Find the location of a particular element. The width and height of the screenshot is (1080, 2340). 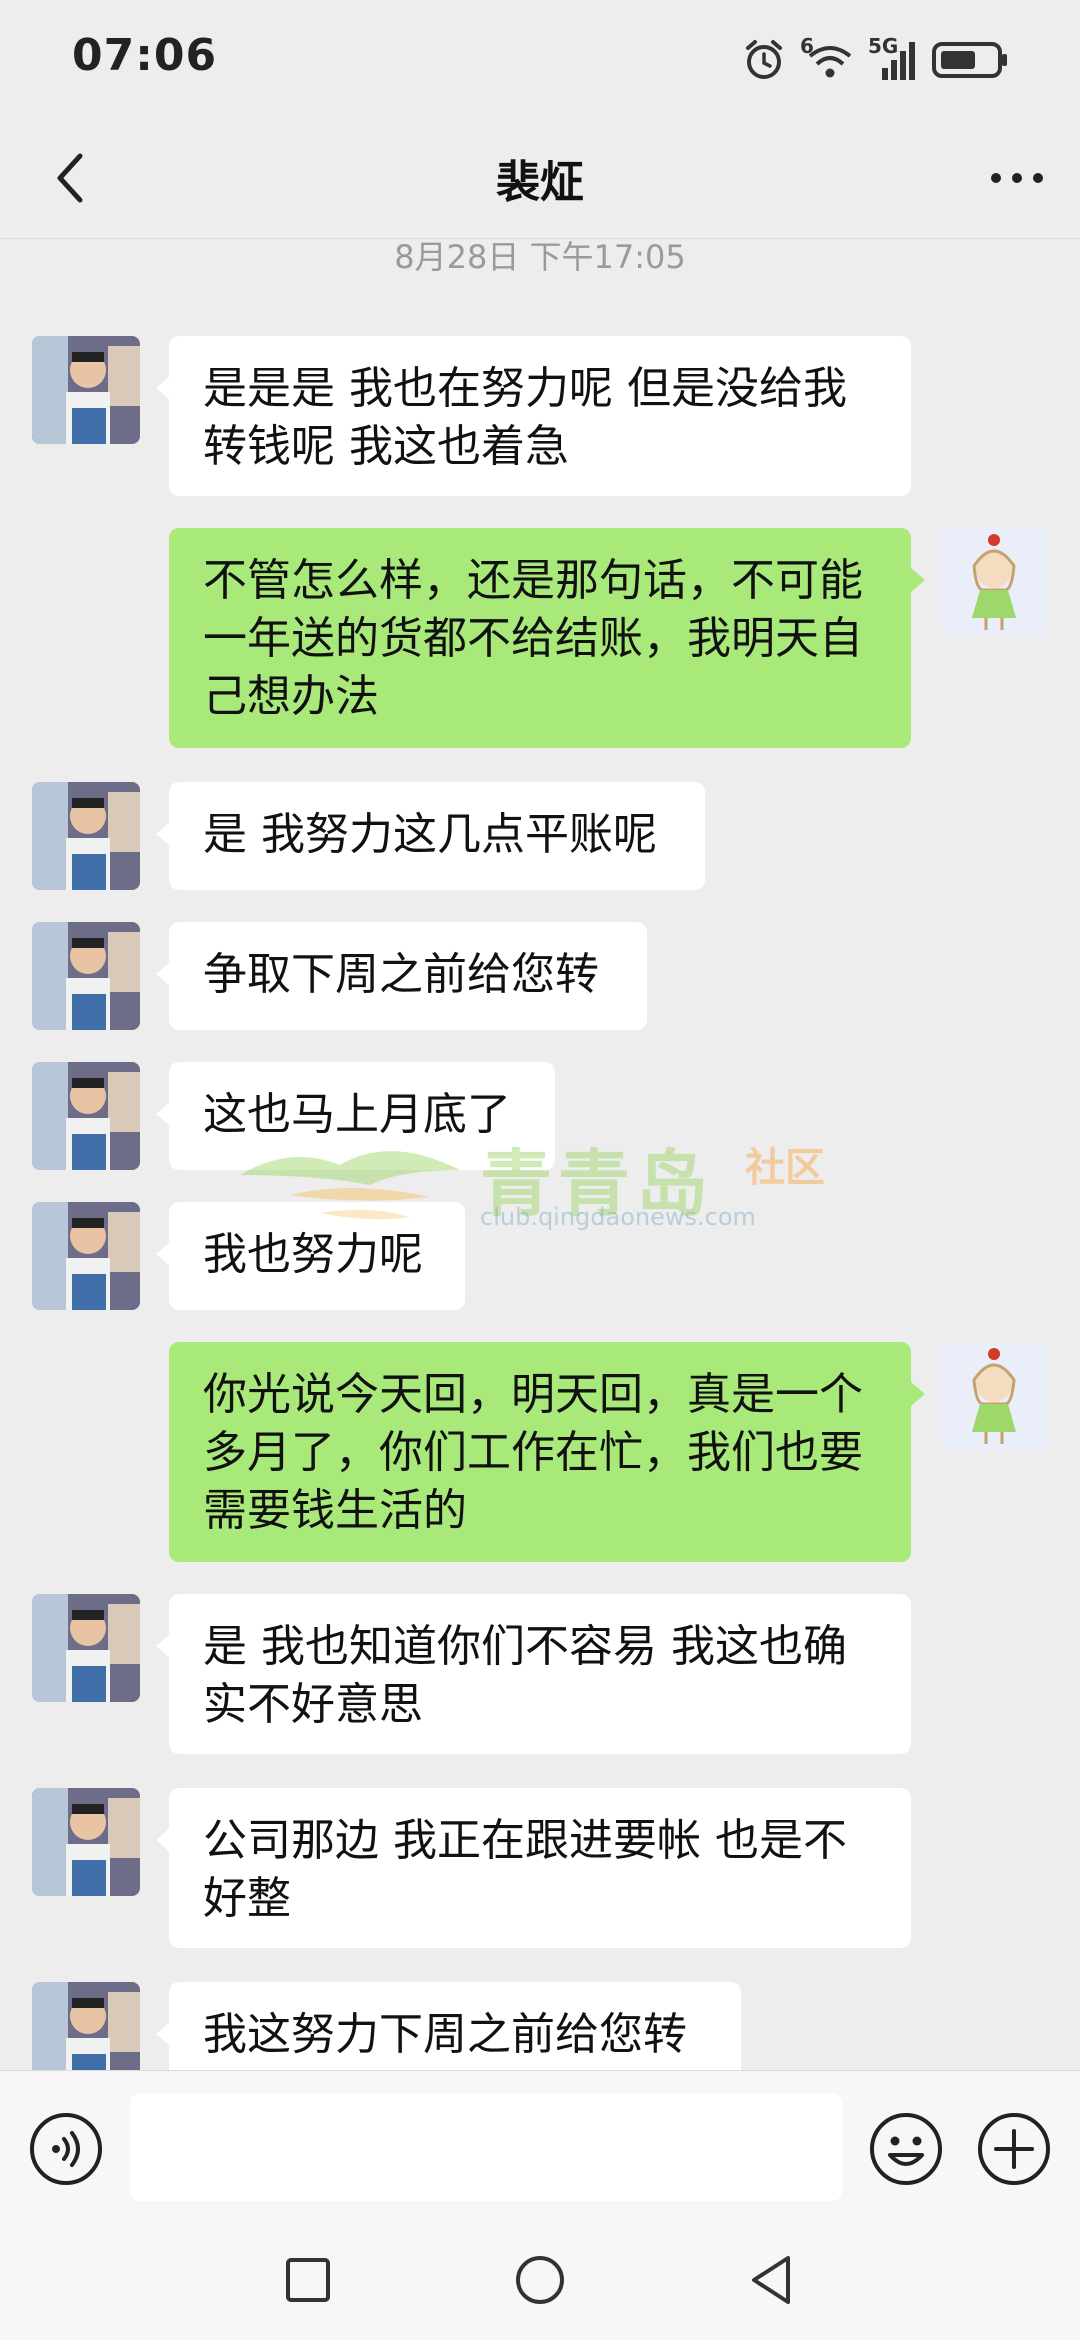

message-bubble: 是是是 我也在努力呢 但是没给我 转钱呢 我这也着急 is located at coordinates (540, 416).